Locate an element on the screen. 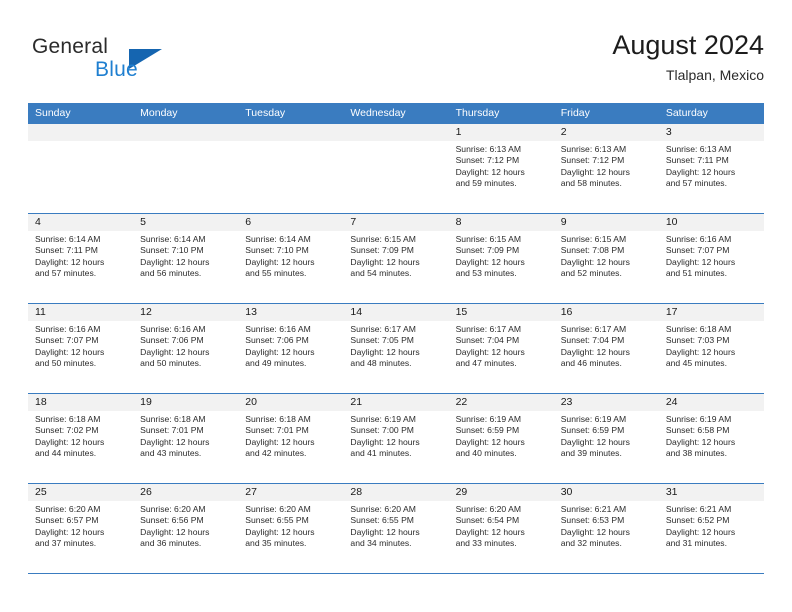 The image size is (792, 612). brand-name-general: General is located at coordinates (70, 46).